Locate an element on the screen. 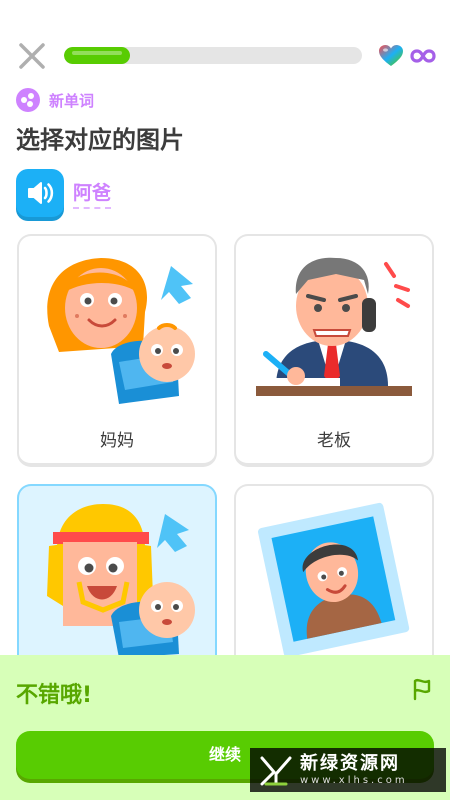  watermark-logo-icon is located at coordinates (276, 771).